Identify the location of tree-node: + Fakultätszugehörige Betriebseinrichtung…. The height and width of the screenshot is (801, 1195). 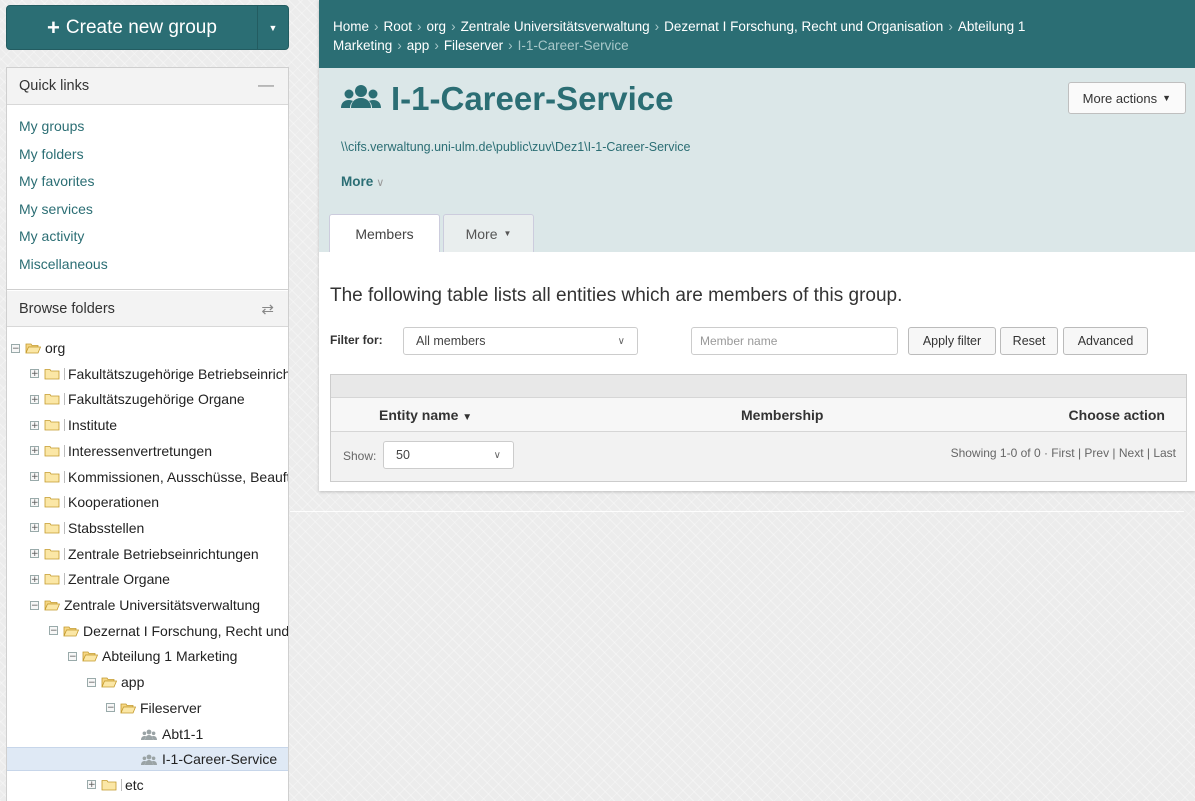
(159, 374).